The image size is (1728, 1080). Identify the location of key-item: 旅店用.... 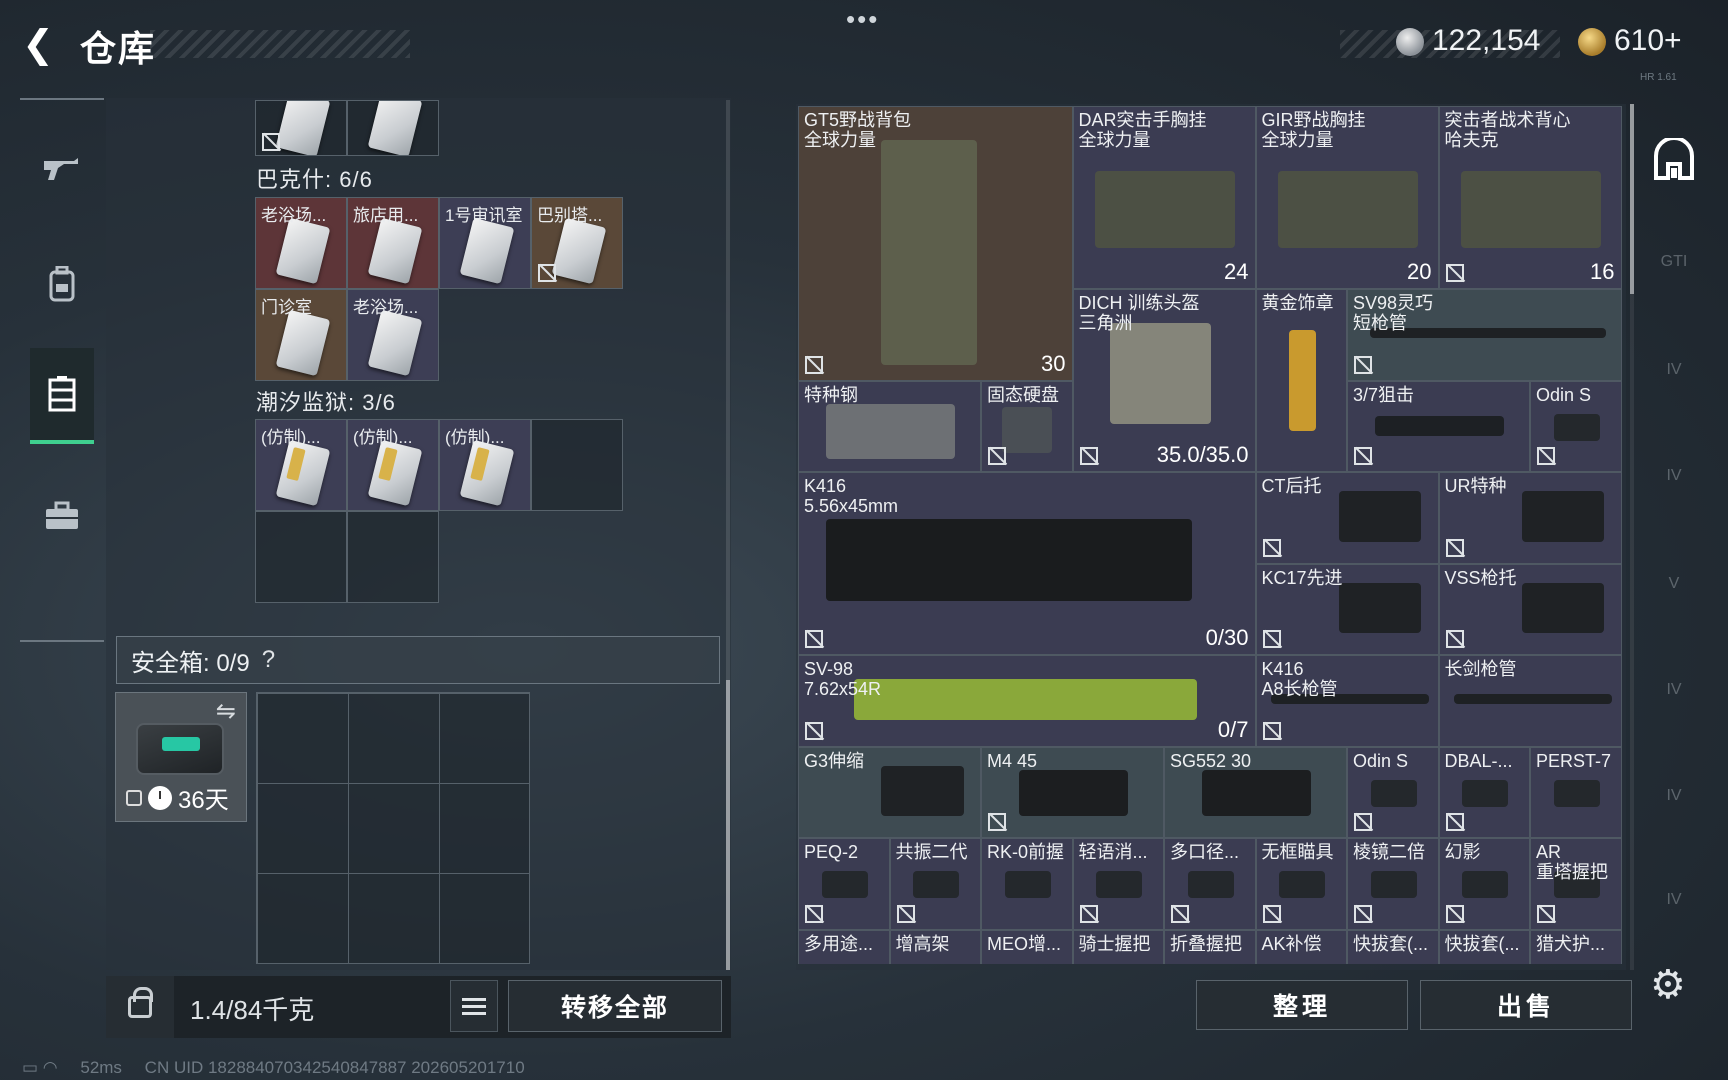
(393, 243).